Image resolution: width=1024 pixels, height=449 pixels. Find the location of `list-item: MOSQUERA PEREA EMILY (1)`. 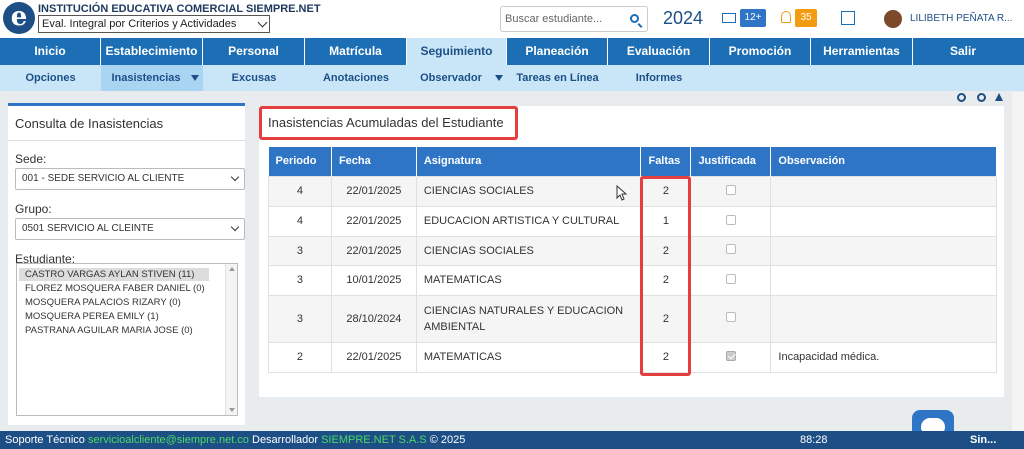

list-item: MOSQUERA PEREA EMILY (1) is located at coordinates (89, 316).